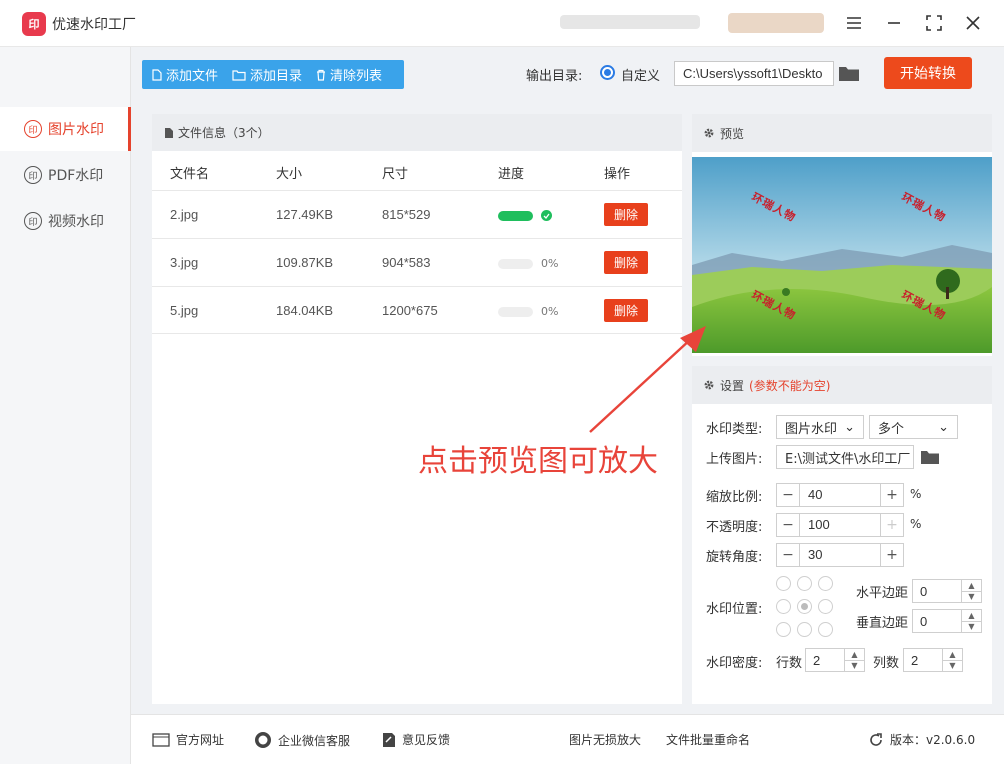  What do you see at coordinates (647, 379) in the screenshot?
I see `annotation-arrow-icon` at bounding box center [647, 379].